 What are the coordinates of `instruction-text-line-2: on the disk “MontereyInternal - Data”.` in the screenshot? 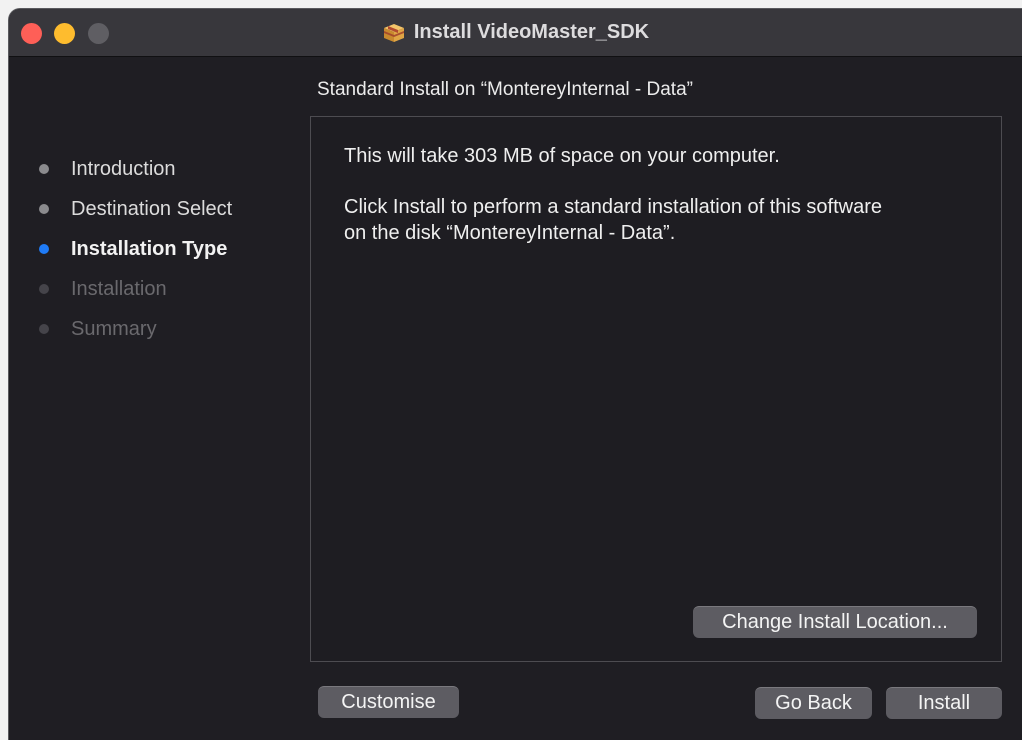 It's located at (510, 233).